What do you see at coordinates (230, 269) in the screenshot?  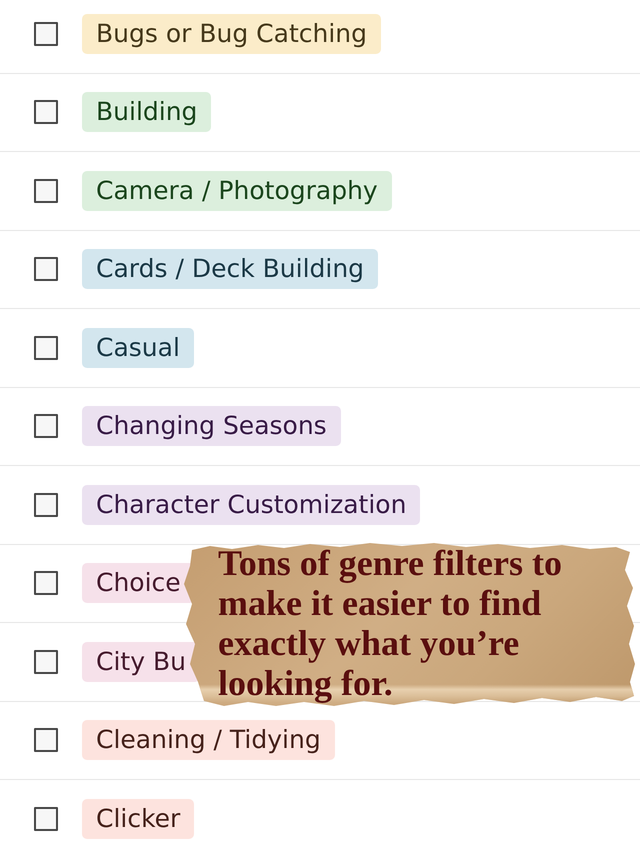 I see `genre-tag: Cards / Deck Building` at bounding box center [230, 269].